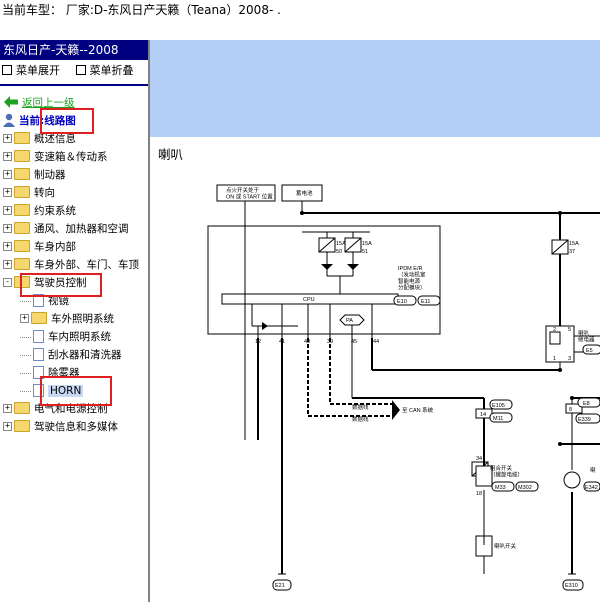  What do you see at coordinates (141, 10) in the screenshot?
I see `window-title: 当前车型： 厂家:D-东风日产天籁（Teana）2008- .` at bounding box center [141, 10].